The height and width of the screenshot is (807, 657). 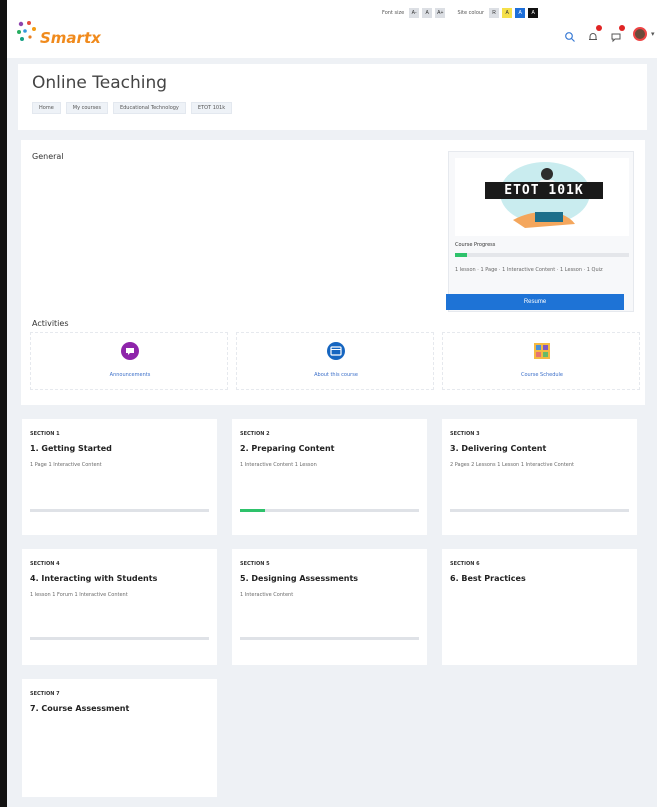 What do you see at coordinates (70, 38) in the screenshot?
I see `logo-text: Smartx` at bounding box center [70, 38].